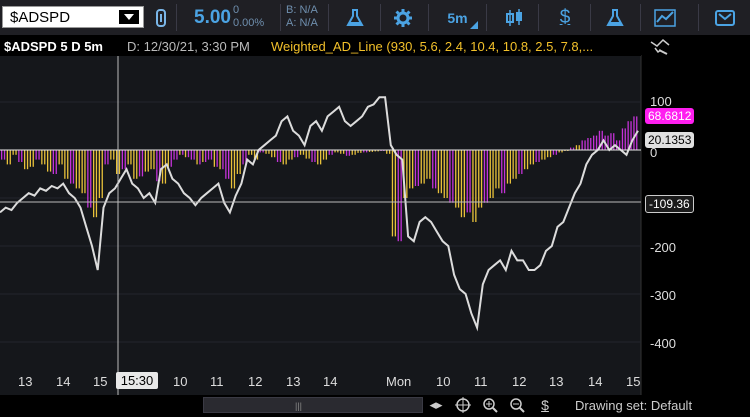 This screenshot has width=750, height=417. What do you see at coordinates (188, 46) in the screenshot?
I see `cursor-date: D: 12/30/21, 3:30 PM` at bounding box center [188, 46].